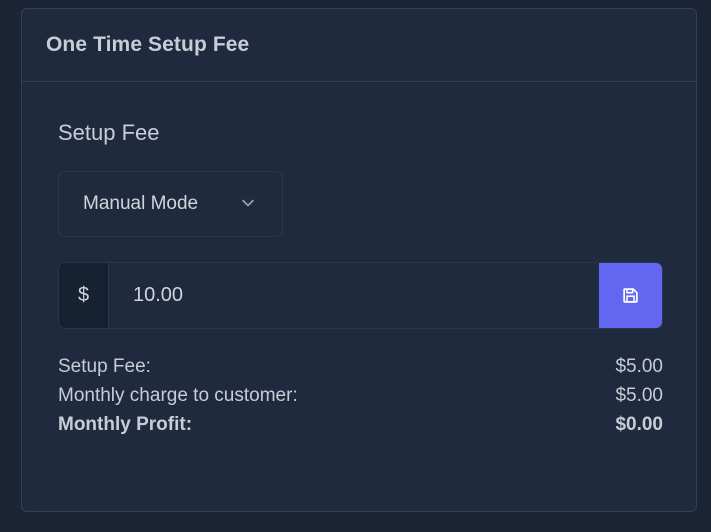  I want to click on summary-row-monthly-charge: Monthly charge to customer: $5.00, so click(360, 395).